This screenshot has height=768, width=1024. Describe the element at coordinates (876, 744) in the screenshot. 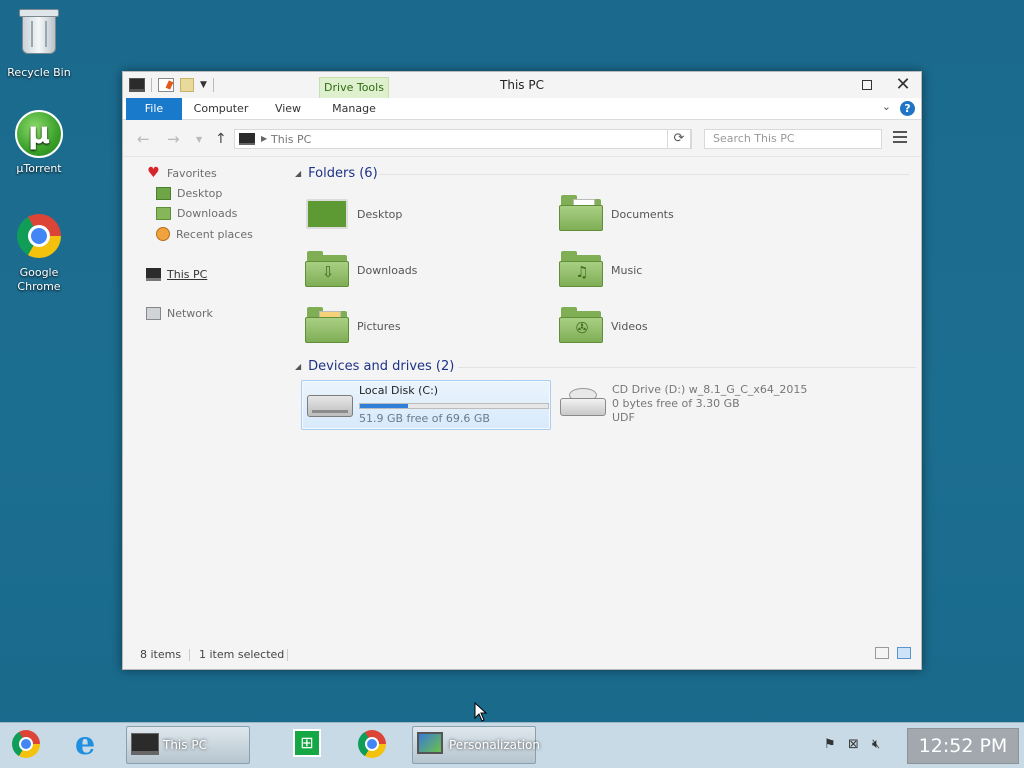

I see `volume-muted-icon: 🔇︎` at that location.